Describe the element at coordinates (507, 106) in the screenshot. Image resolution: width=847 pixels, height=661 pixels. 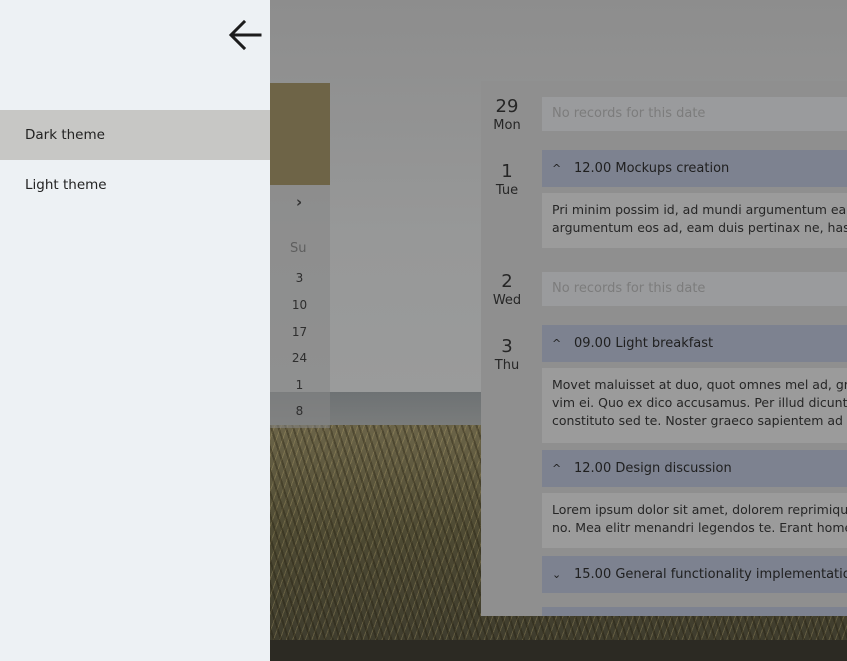
I see `date-number: 29` at that location.